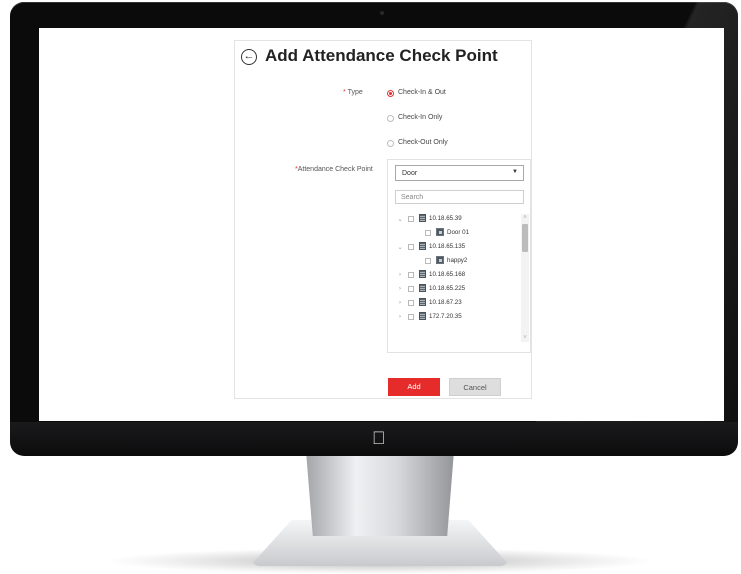  I want to click on checkpoint-select-value: Door, so click(410, 173).